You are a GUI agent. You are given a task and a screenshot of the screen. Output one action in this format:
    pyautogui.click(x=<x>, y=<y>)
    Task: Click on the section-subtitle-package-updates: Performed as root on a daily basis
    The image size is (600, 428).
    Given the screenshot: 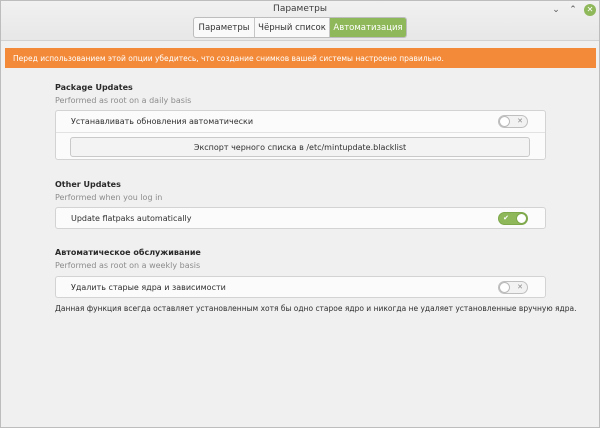 What is the action you would take?
    pyautogui.click(x=123, y=100)
    